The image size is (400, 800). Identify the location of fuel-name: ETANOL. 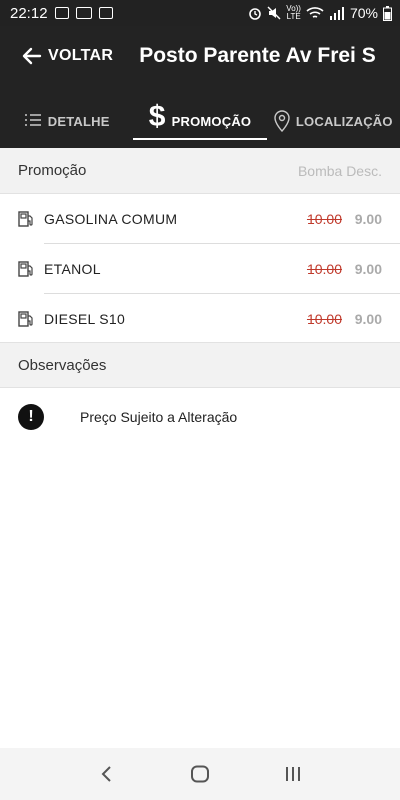
(72, 269).